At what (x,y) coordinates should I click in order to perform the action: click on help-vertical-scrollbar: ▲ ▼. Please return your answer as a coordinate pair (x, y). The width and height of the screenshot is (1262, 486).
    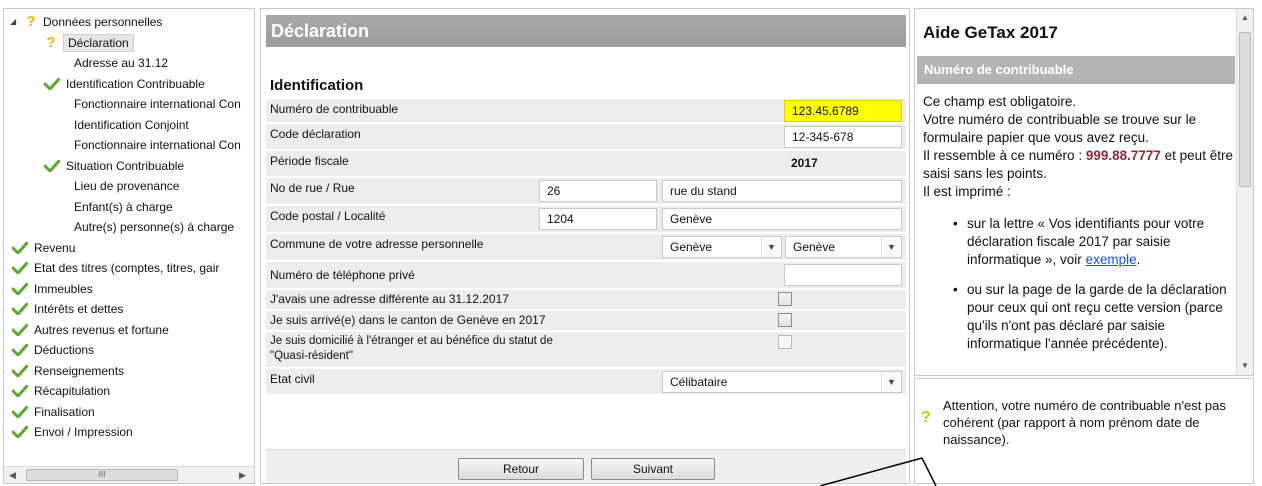
    Looking at the image, I should click on (1244, 192).